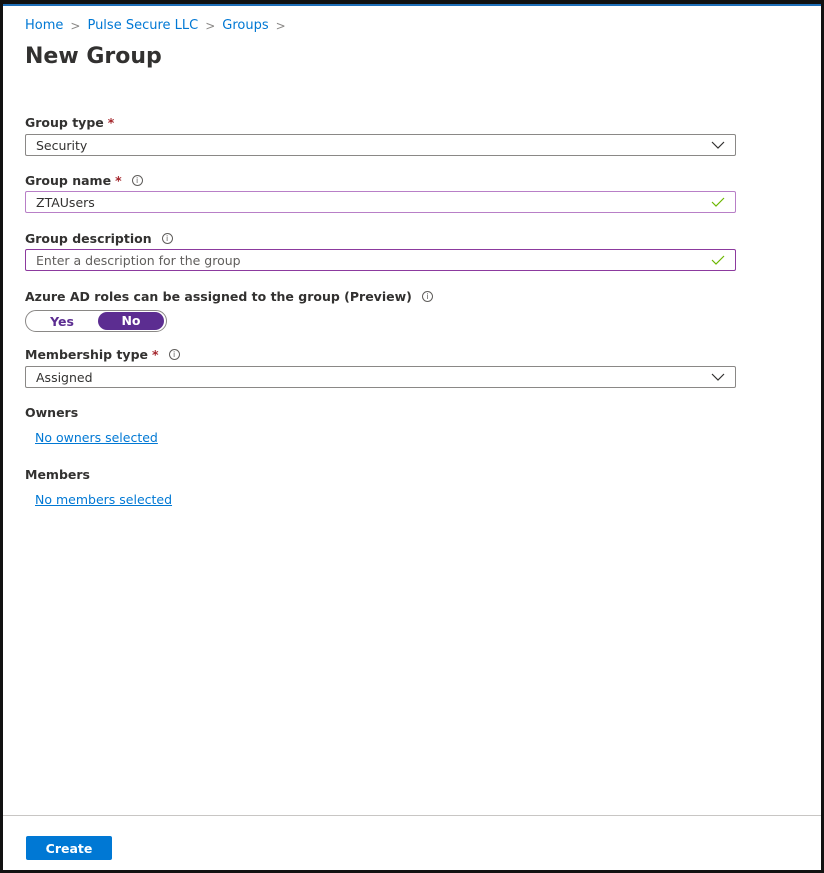 The width and height of the screenshot is (824, 873). What do you see at coordinates (69, 848) in the screenshot?
I see `create-button: Create` at bounding box center [69, 848].